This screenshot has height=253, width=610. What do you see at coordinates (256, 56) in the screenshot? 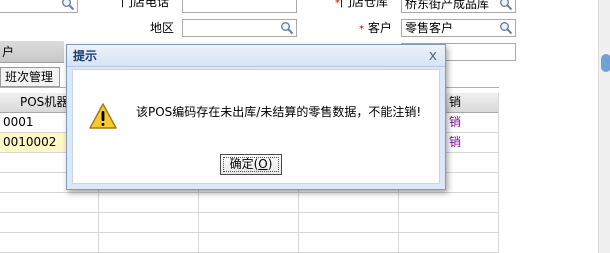
I see `dialog-title-bar: 提示 x` at bounding box center [256, 56].